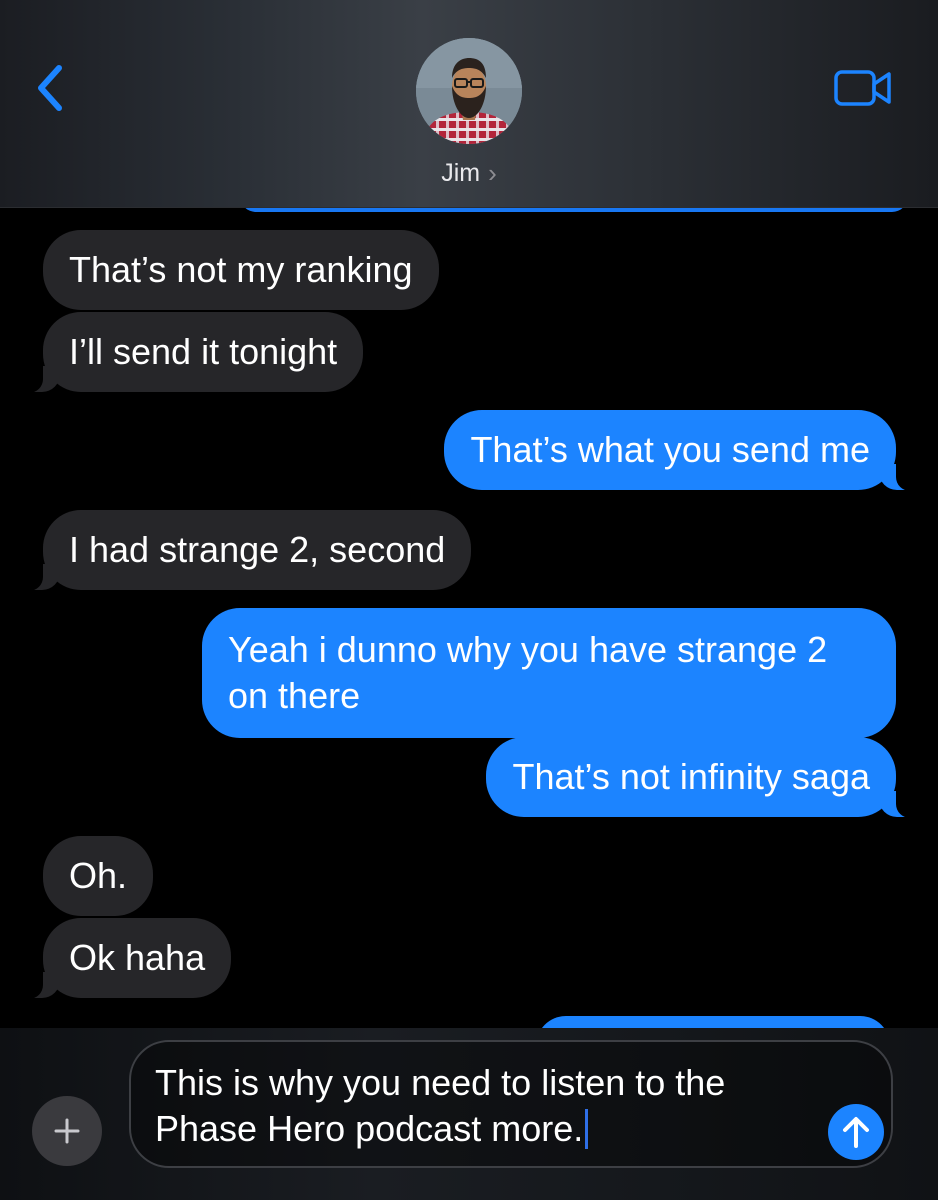 This screenshot has width=938, height=1200. Describe the element at coordinates (461, 172) in the screenshot. I see `contact-name: Jim` at that location.